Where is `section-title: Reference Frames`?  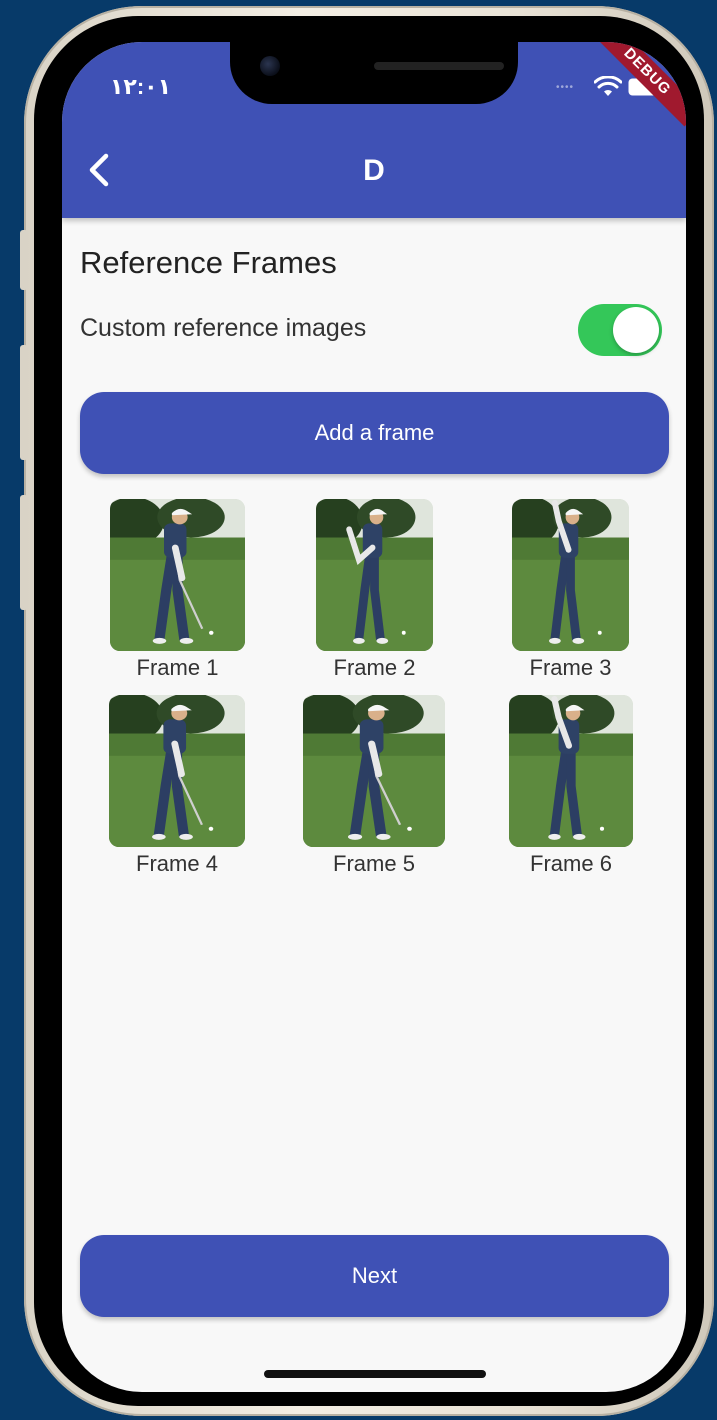 section-title: Reference Frames is located at coordinates (208, 262).